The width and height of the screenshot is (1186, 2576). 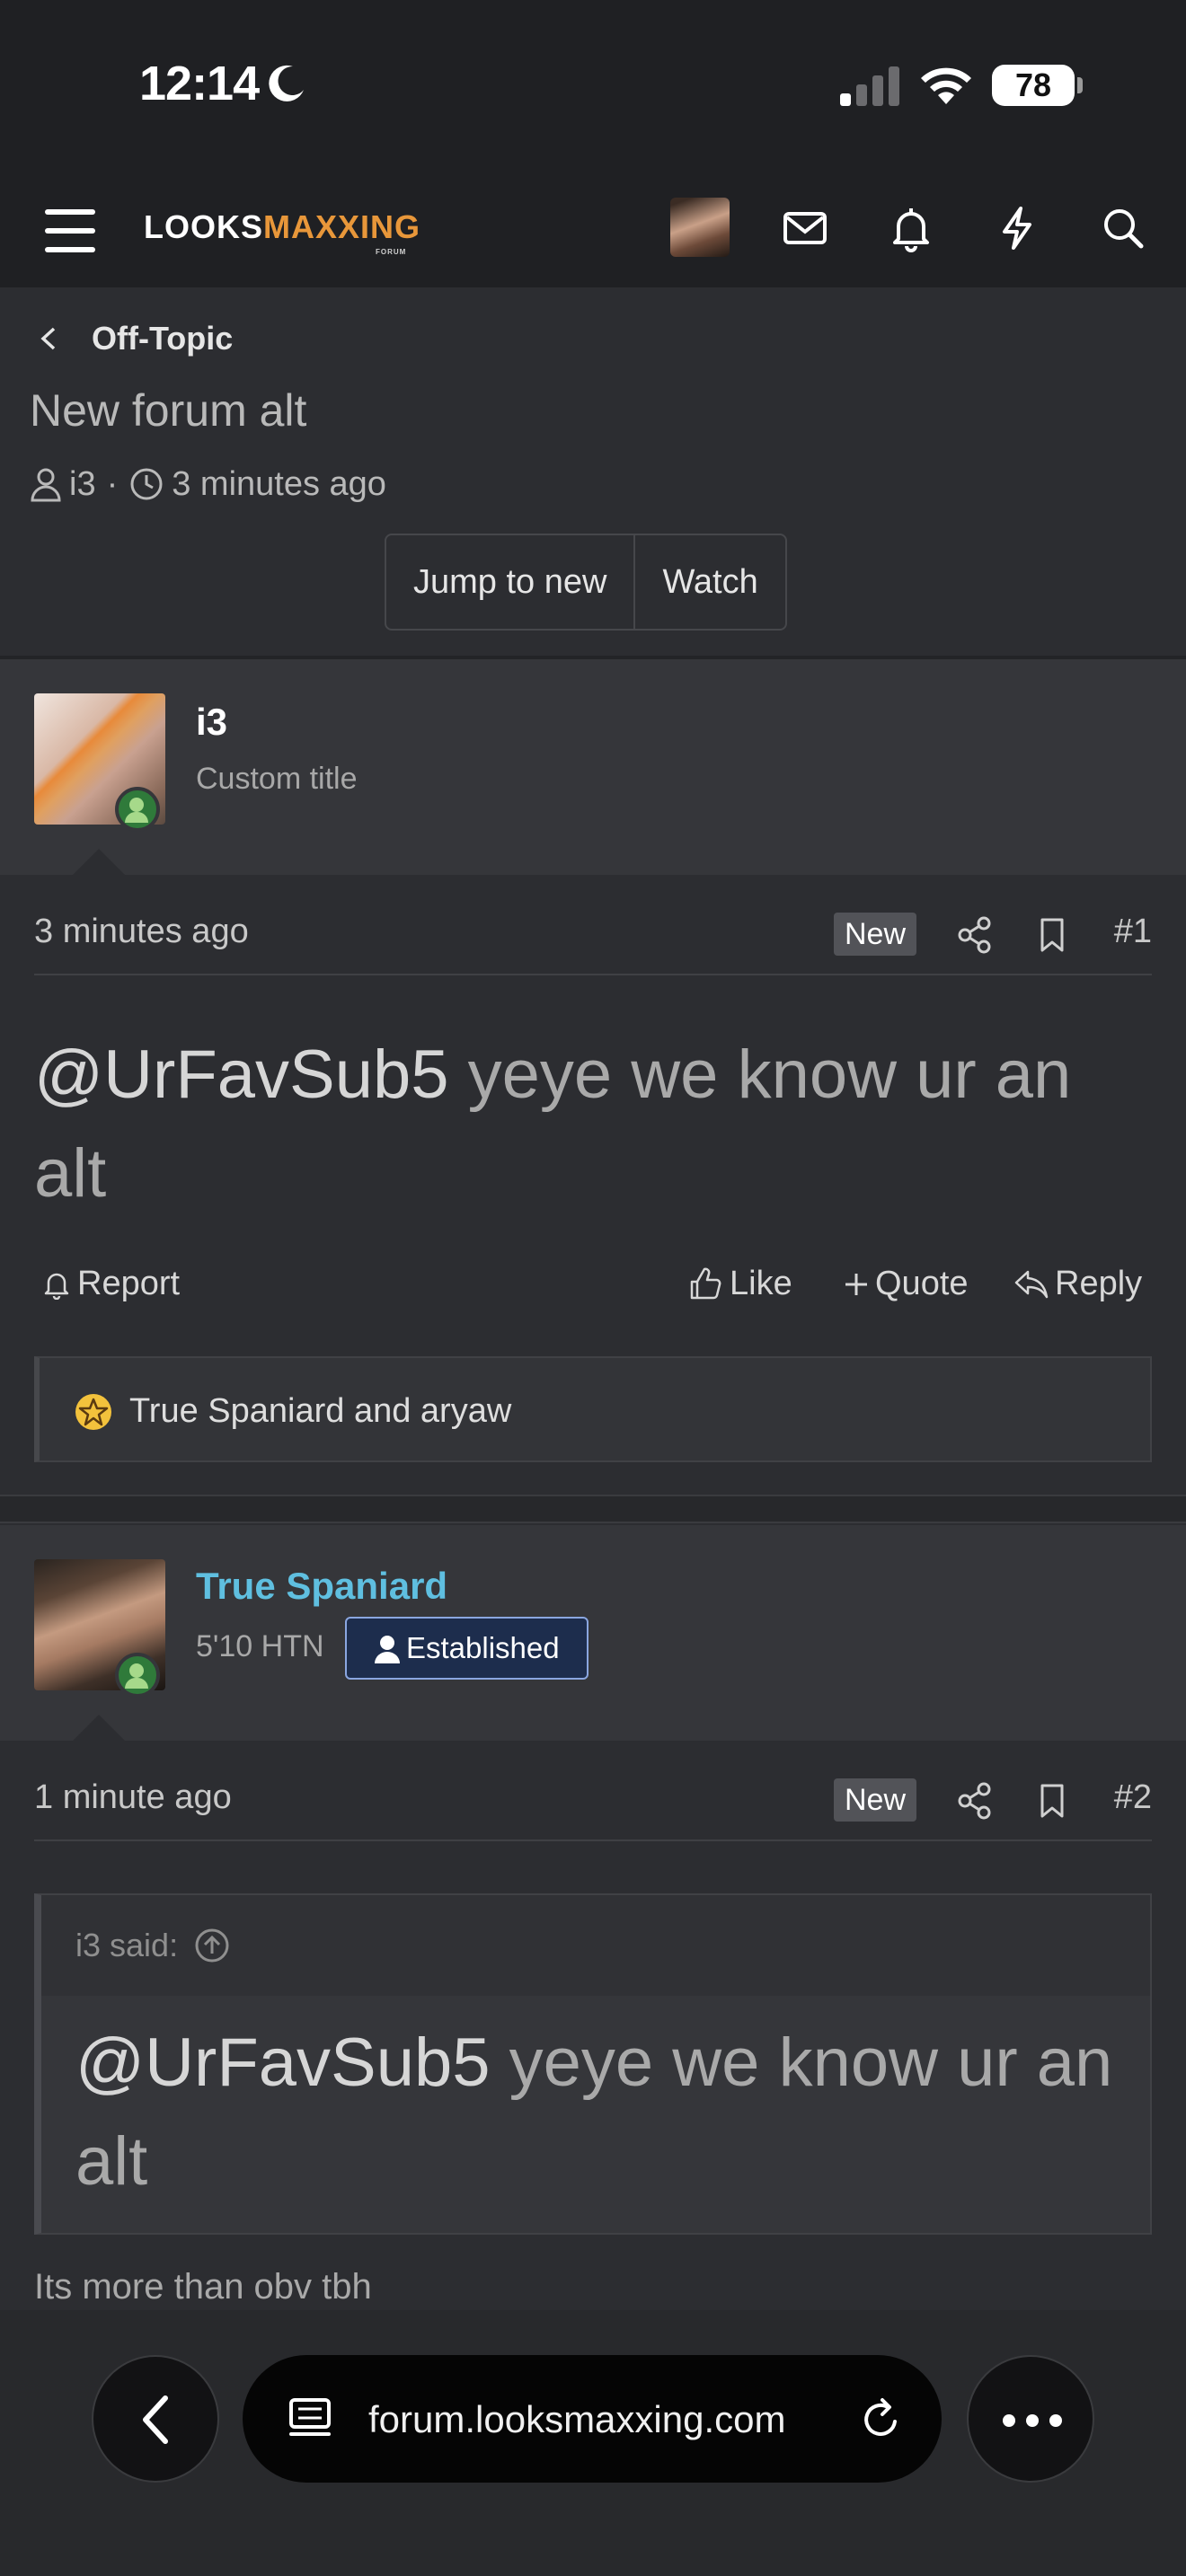 What do you see at coordinates (168, 410) in the screenshot?
I see `thread-title: New forum alt` at bounding box center [168, 410].